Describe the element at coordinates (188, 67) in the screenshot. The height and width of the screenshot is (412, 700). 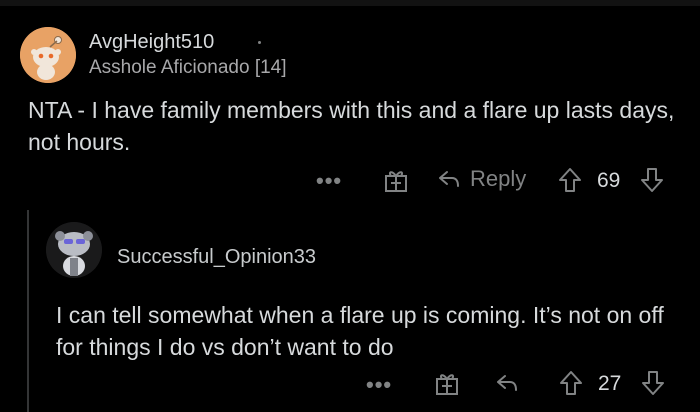
I see `user-flair: Asshole Aficionado [14]` at that location.